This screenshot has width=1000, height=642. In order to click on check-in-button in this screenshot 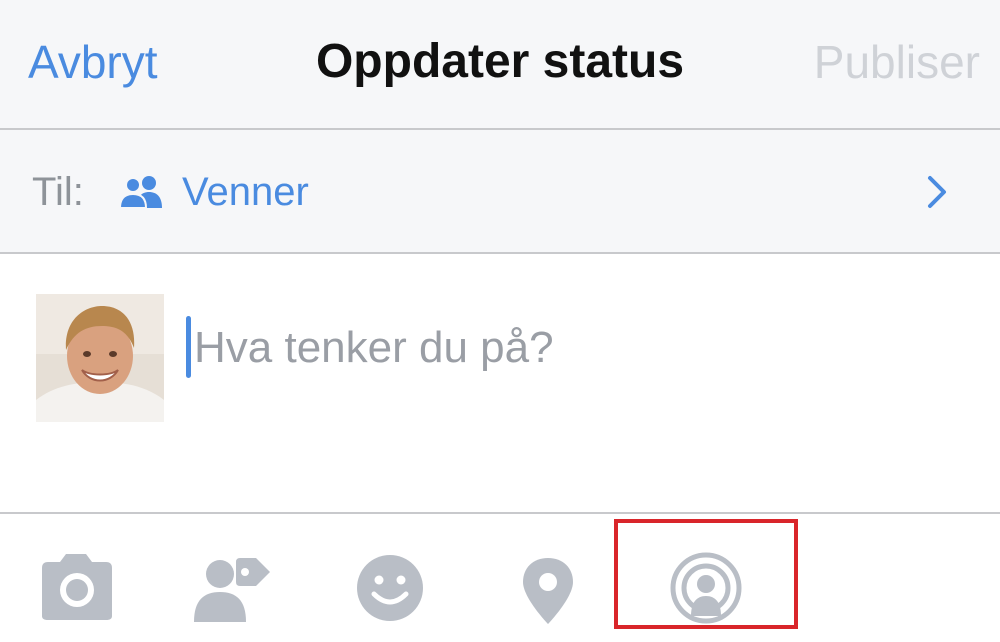, I will do `click(548, 578)`.